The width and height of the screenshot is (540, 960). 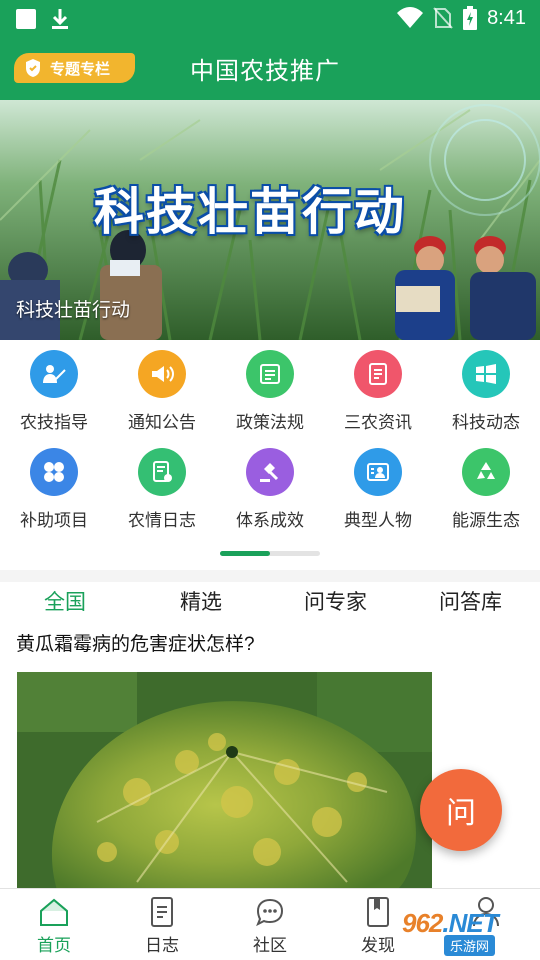 What do you see at coordinates (470, 601) in the screenshot?
I see `tab-qa-library: 问答库` at bounding box center [470, 601].